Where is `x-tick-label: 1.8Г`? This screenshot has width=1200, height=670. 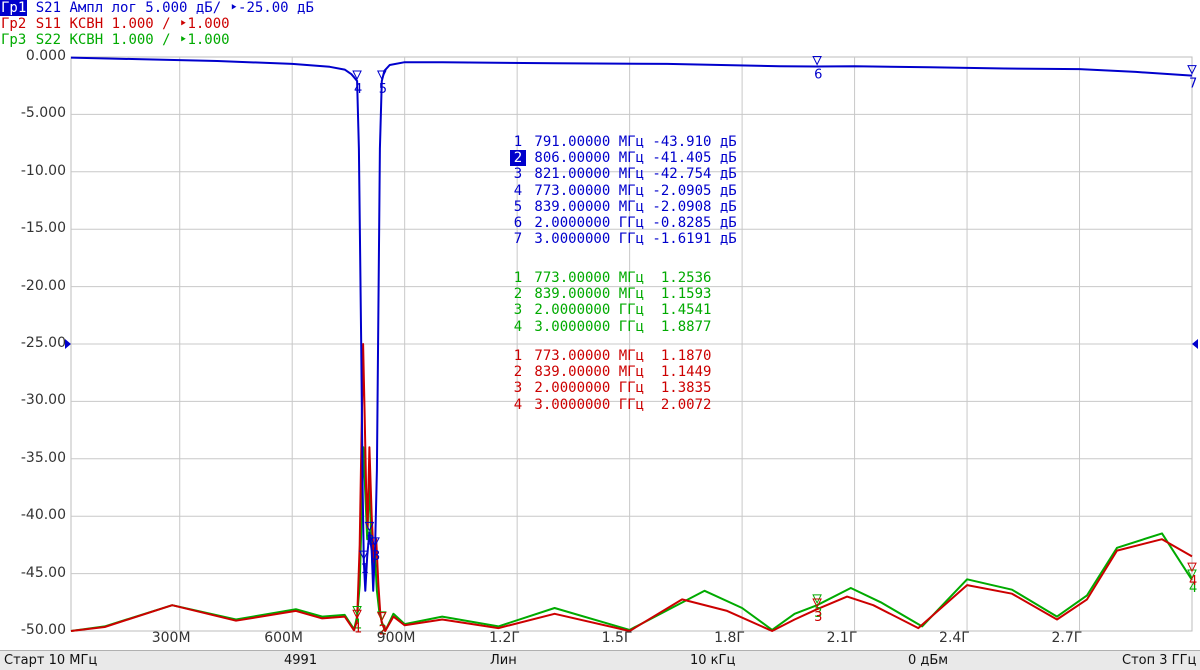 x-tick-label: 1.8Г is located at coordinates (729, 638).